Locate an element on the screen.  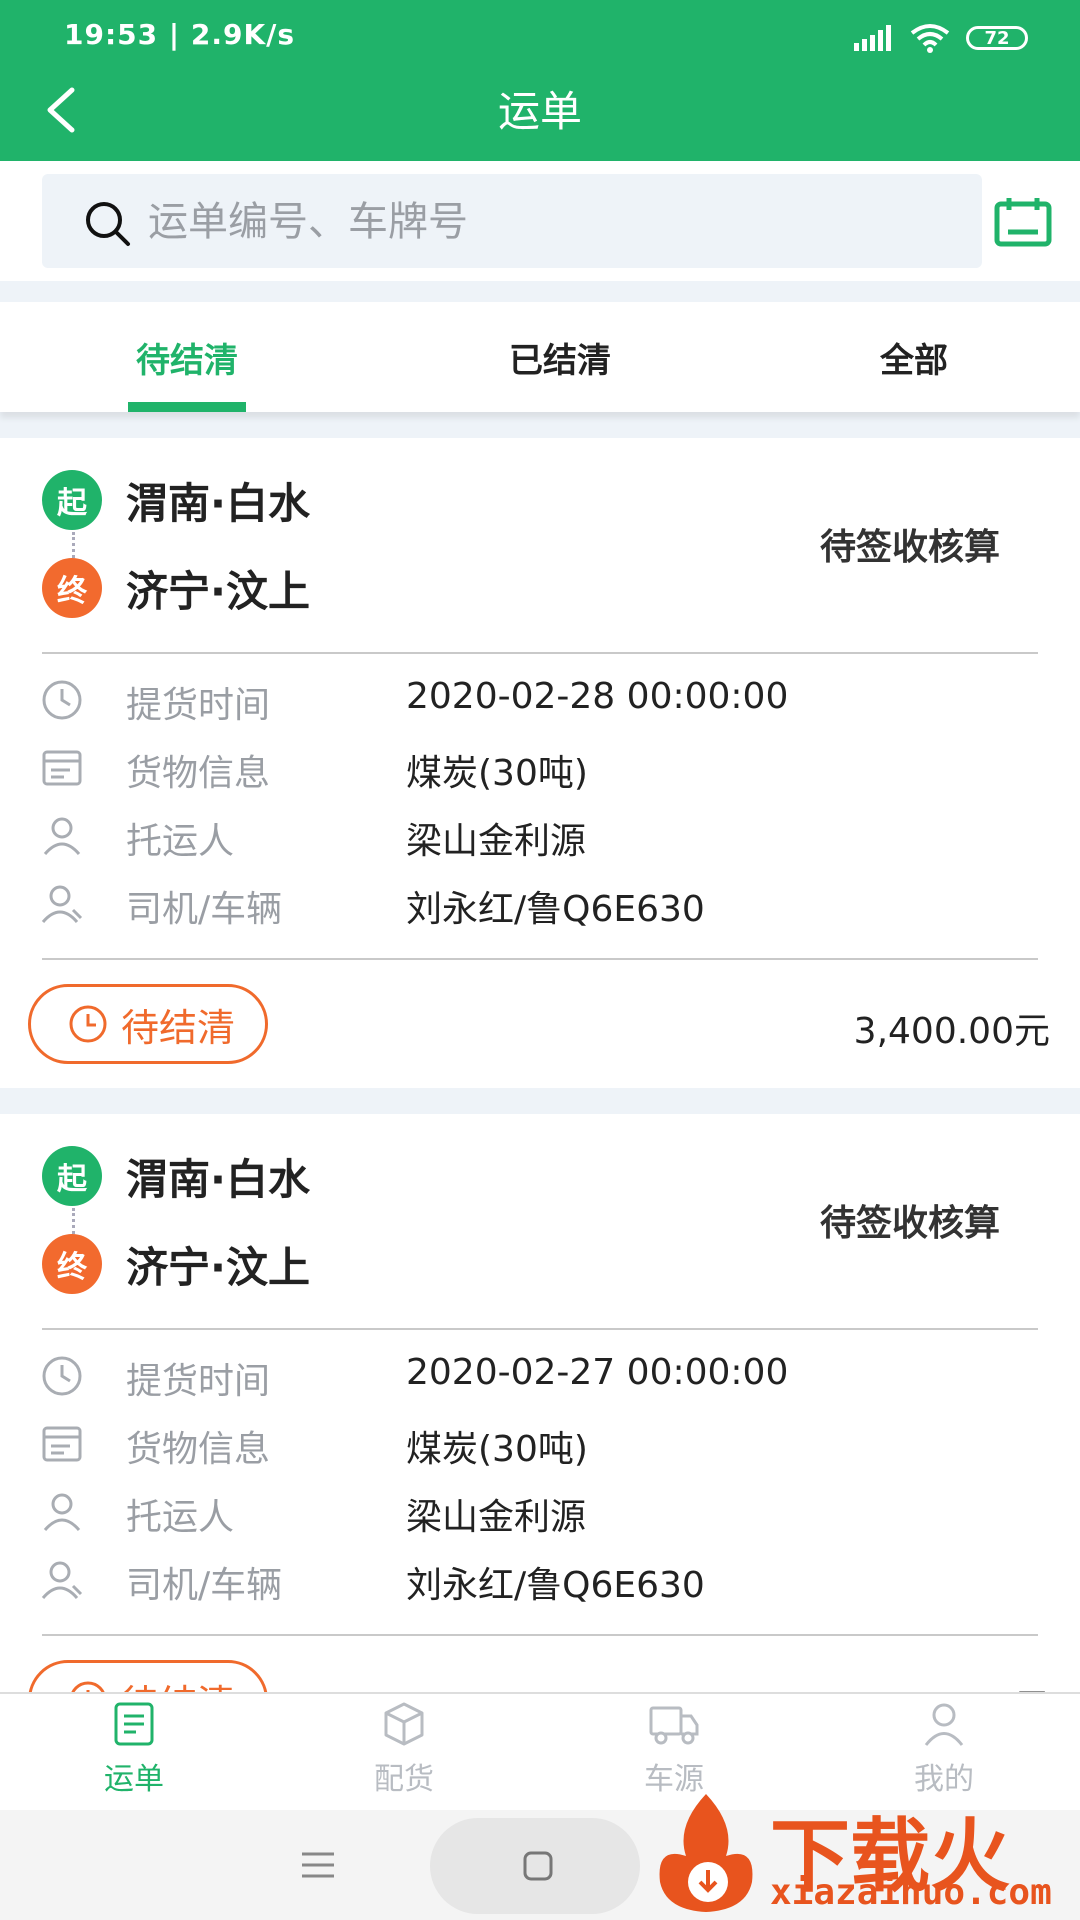
pickup-time-value: 2020-02-27 00:00:00 is located at coordinates (597, 1372).